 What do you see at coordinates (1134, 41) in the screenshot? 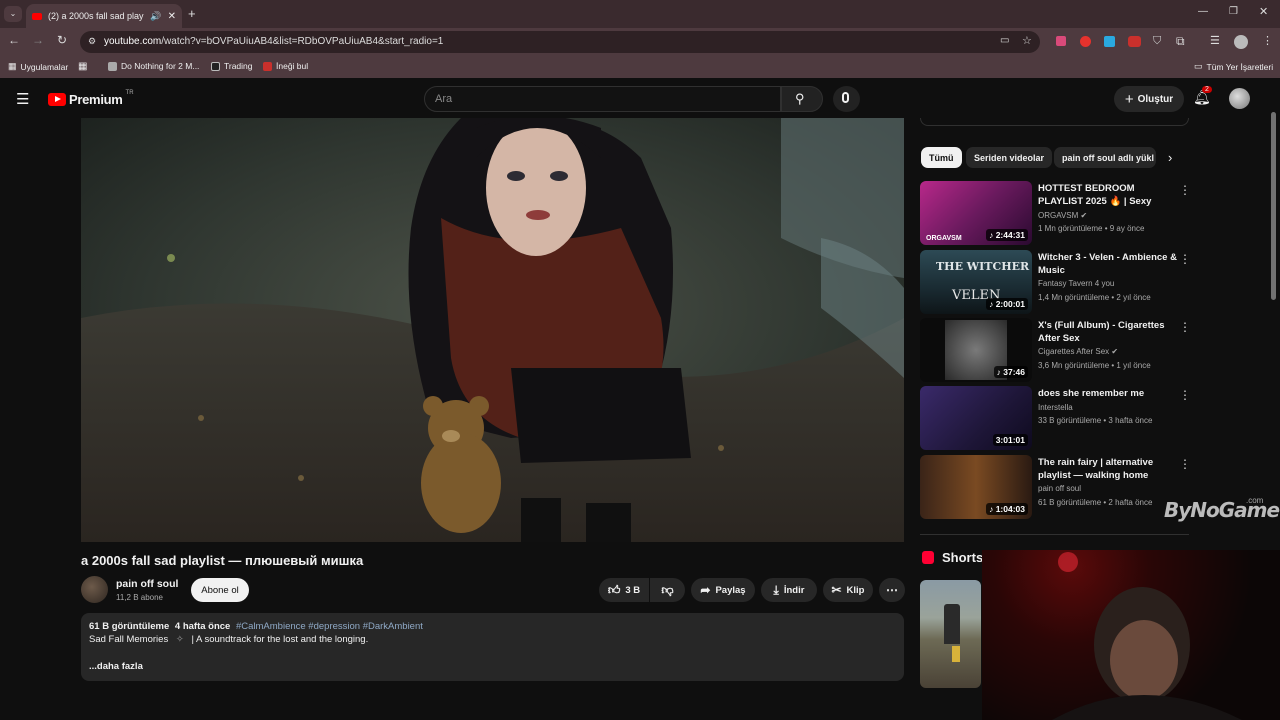
I see `extension-badge-icon` at bounding box center [1134, 41].